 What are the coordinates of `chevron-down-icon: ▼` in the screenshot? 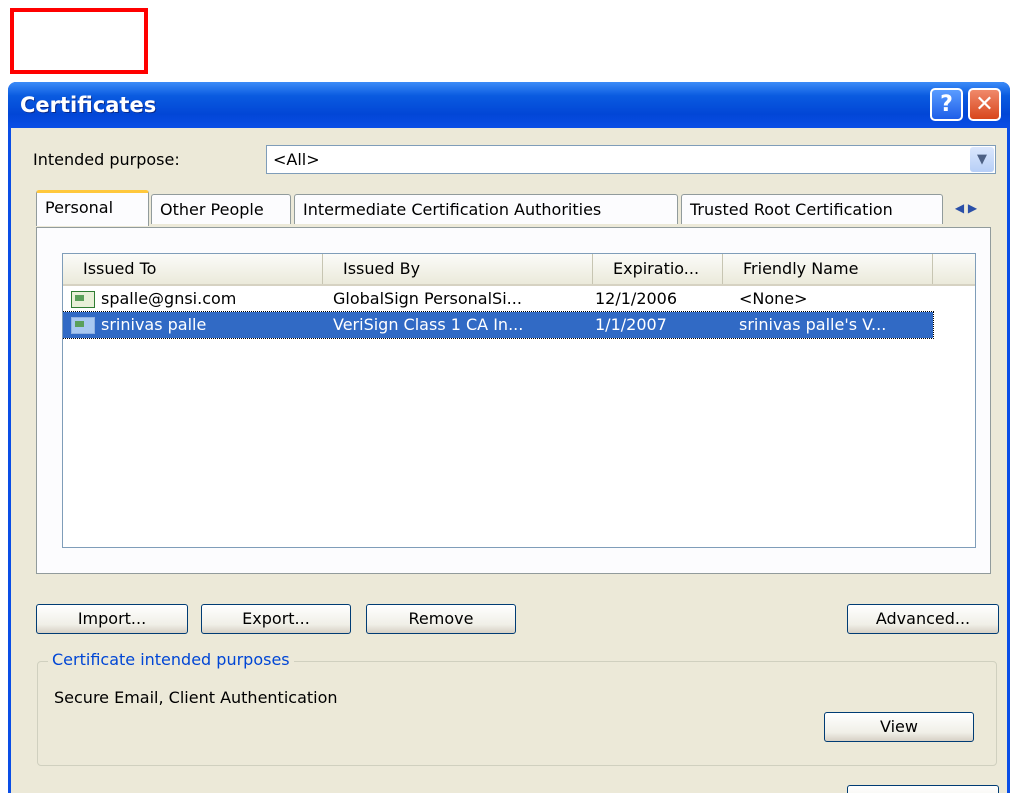 It's located at (982, 159).